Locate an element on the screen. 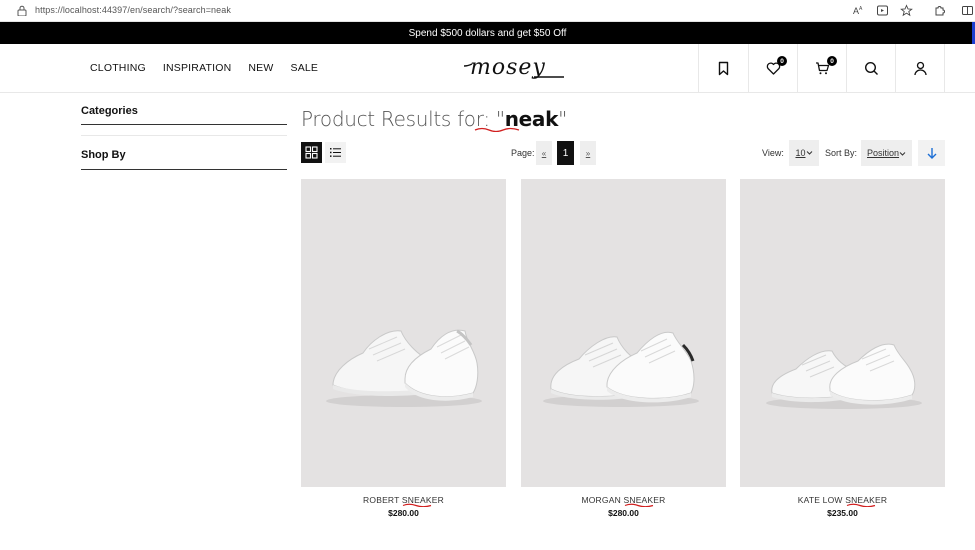  extensions-icon is located at coordinates (939, 10).